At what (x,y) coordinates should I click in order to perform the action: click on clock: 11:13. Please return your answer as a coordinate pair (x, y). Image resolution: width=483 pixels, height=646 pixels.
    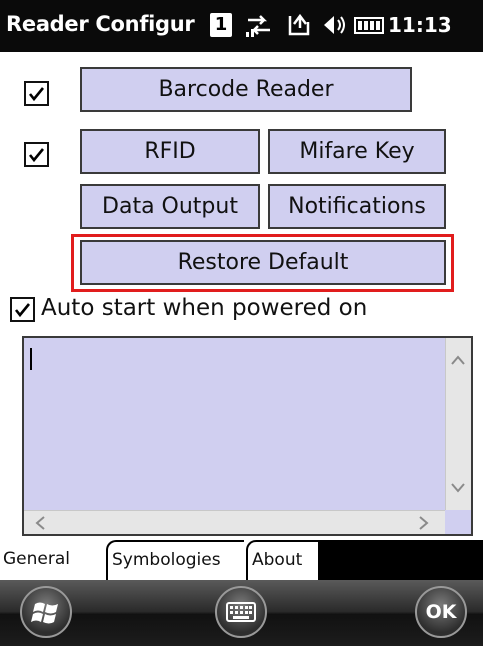
    Looking at the image, I should click on (420, 25).